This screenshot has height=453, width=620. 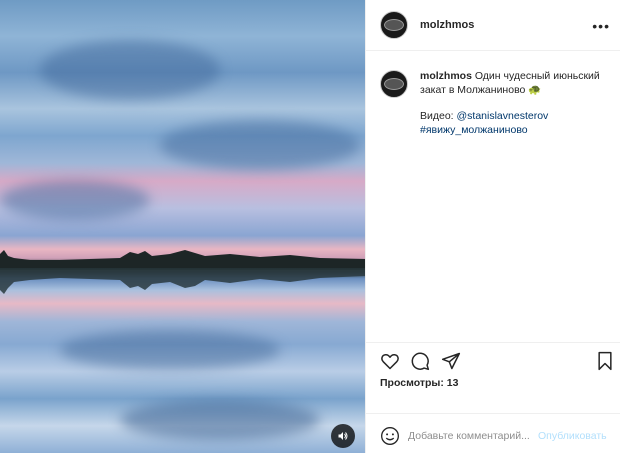 What do you see at coordinates (419, 383) in the screenshot?
I see `views-count: Просмотры: 13` at bounding box center [419, 383].